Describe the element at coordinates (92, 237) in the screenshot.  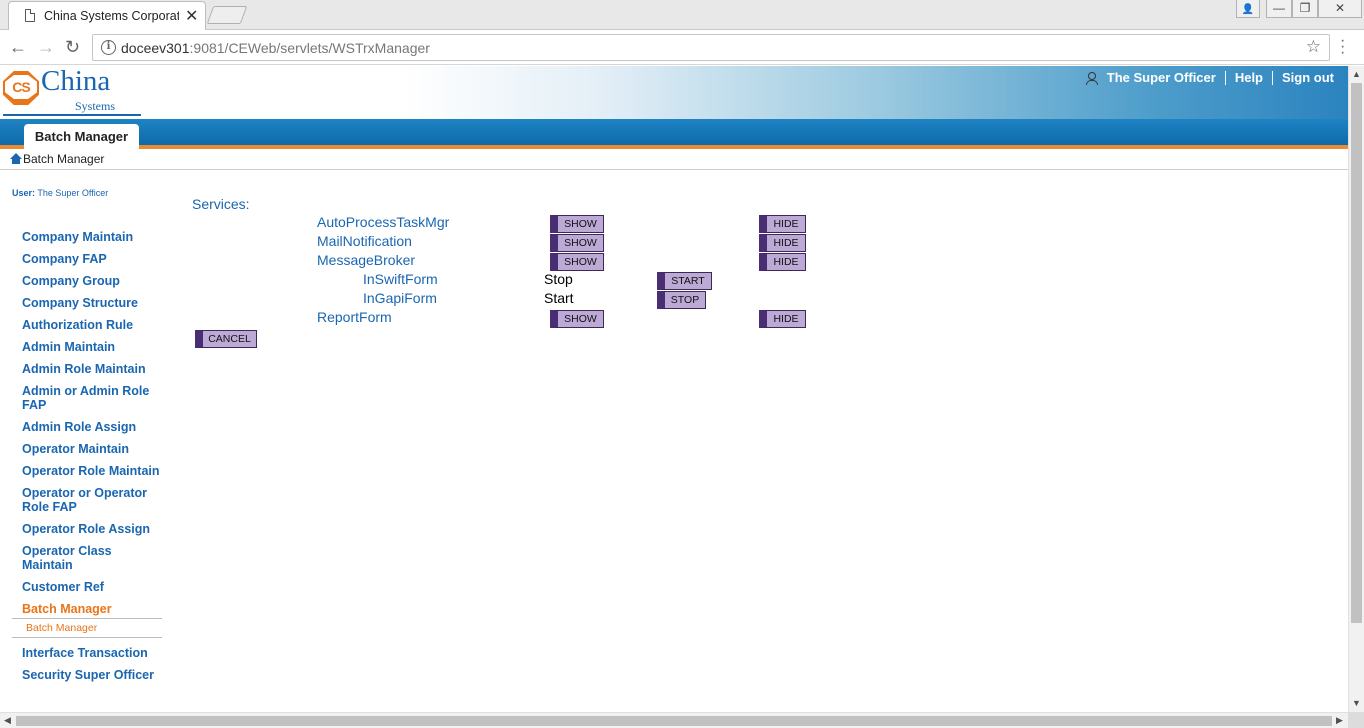
I see `sidebar-item-company-maintain: Company Maintain` at that location.